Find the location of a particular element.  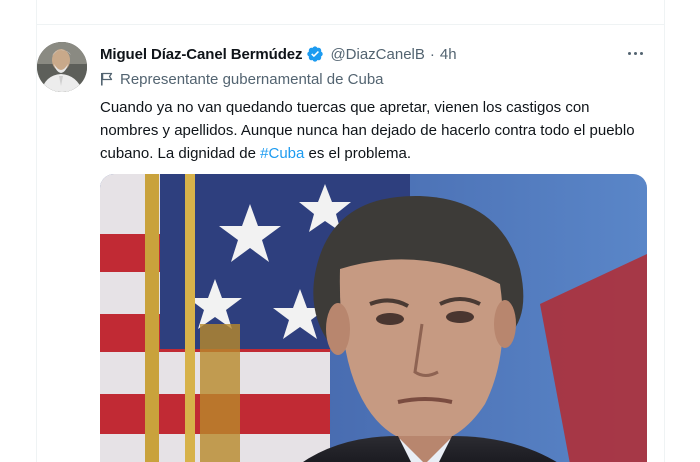

tweet-timestamp: 4h is located at coordinates (448, 54).